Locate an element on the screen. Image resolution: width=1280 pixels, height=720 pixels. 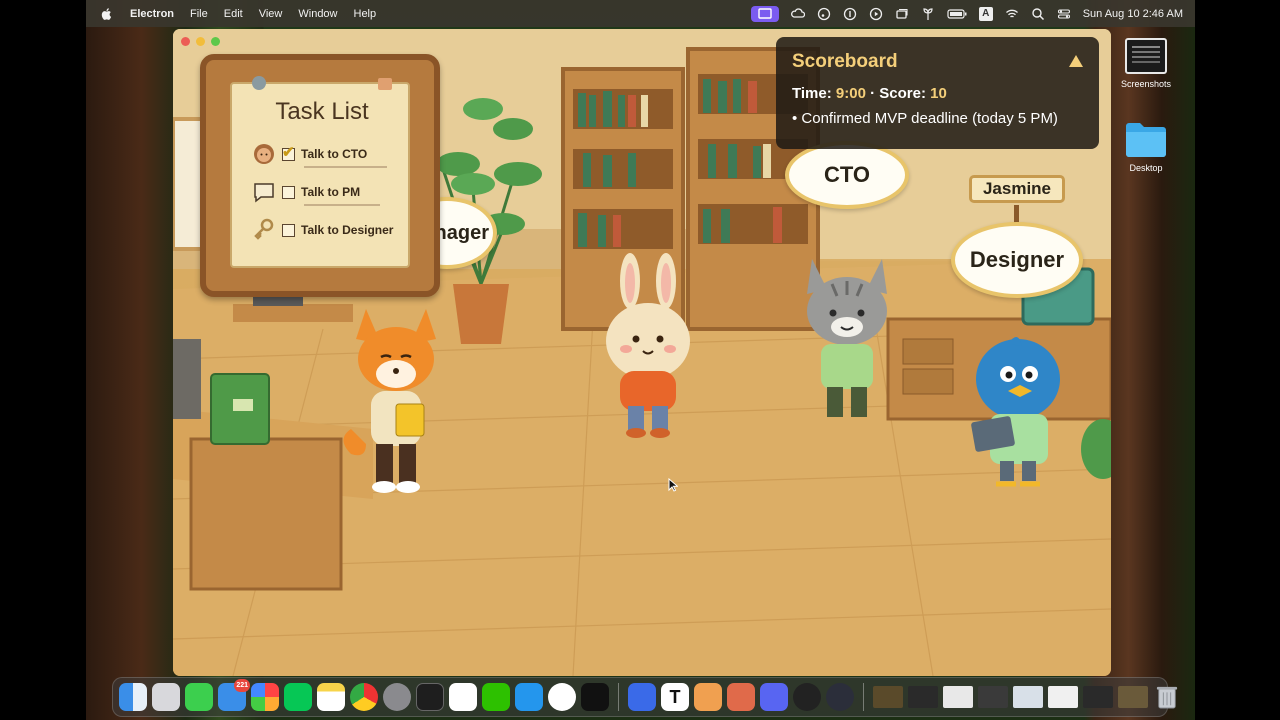
discord-icon is located at coordinates (774, 697).